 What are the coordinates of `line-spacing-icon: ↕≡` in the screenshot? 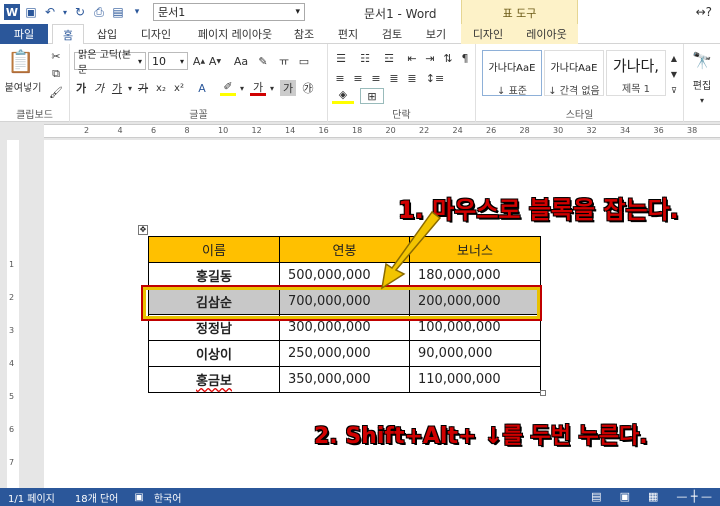 It's located at (435, 78).